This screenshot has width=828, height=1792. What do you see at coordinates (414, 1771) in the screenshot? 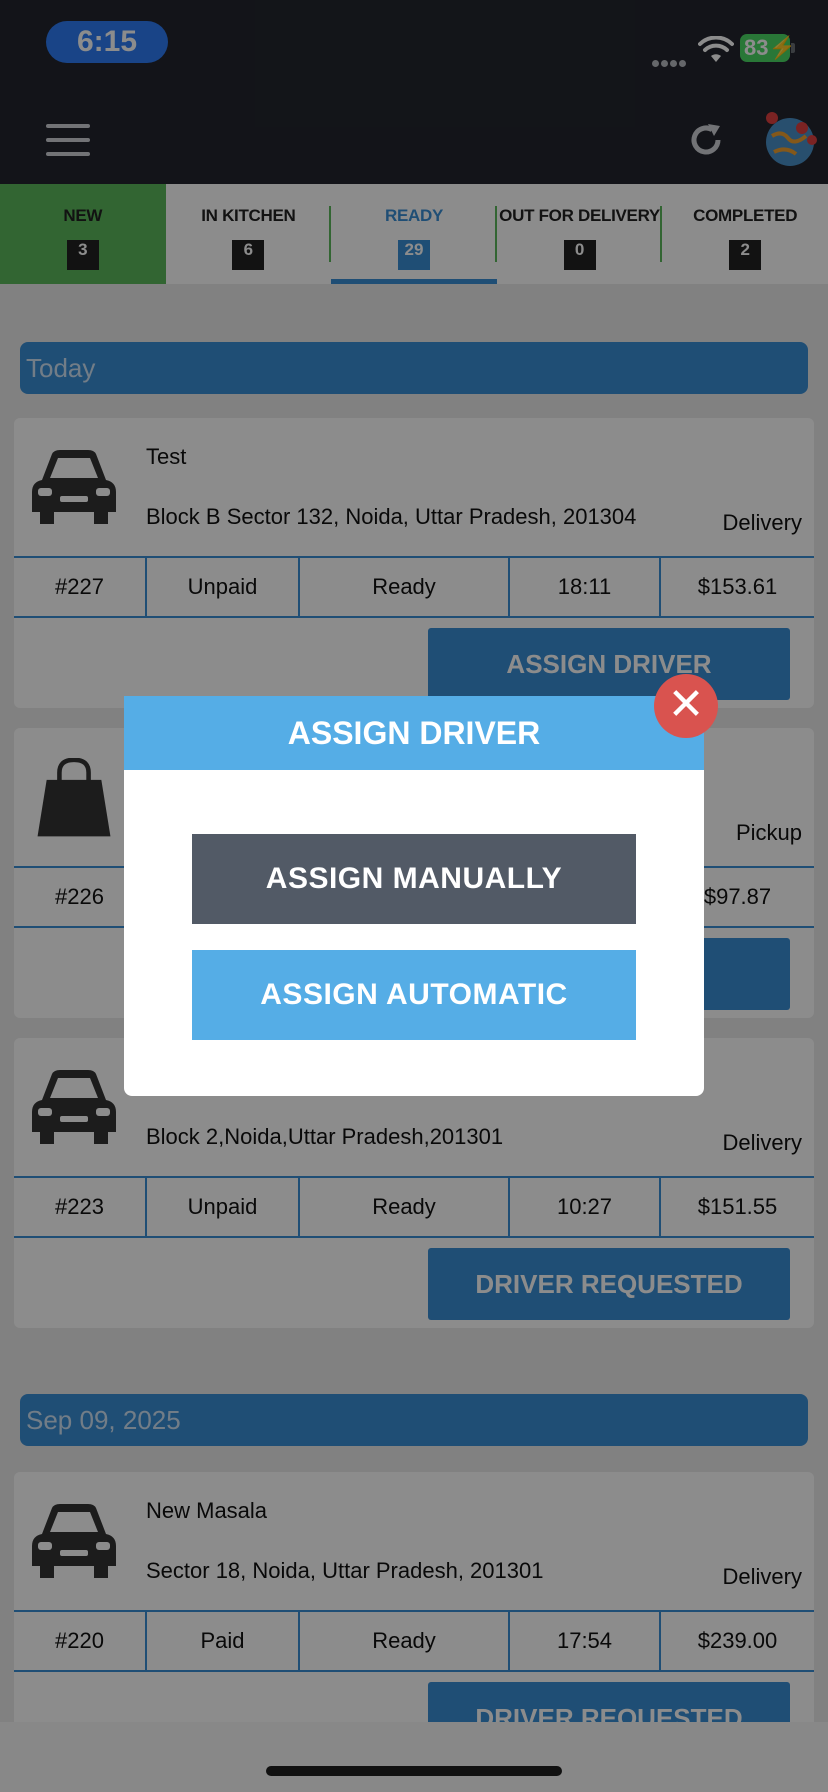
I see `home-indicator` at bounding box center [414, 1771].